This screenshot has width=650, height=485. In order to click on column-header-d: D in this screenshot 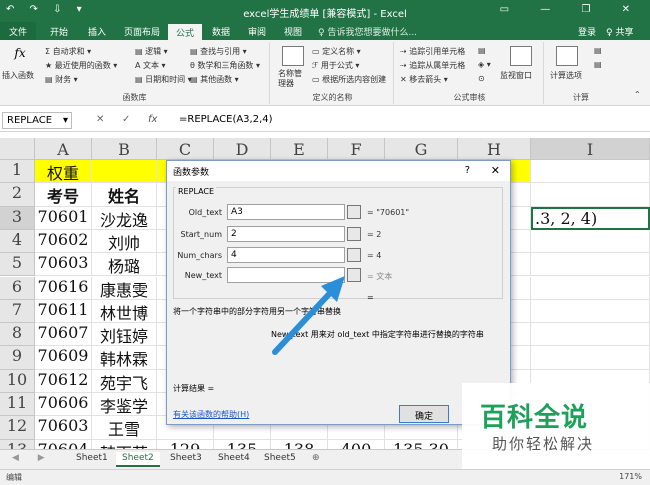, I will do `click(242, 149)`.